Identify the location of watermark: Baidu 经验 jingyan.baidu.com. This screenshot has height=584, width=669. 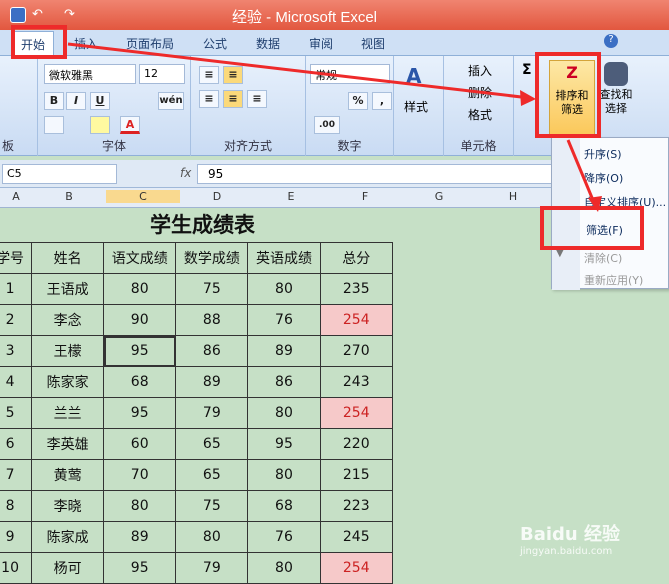
(570, 540).